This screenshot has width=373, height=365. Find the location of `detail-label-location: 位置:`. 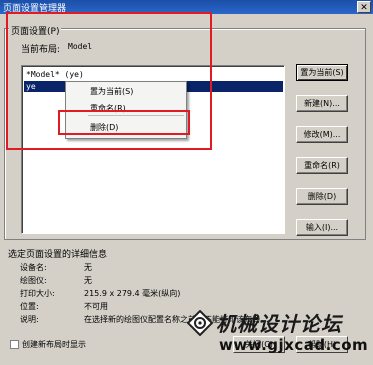

detail-label-location: 位置: is located at coordinates (29, 306).